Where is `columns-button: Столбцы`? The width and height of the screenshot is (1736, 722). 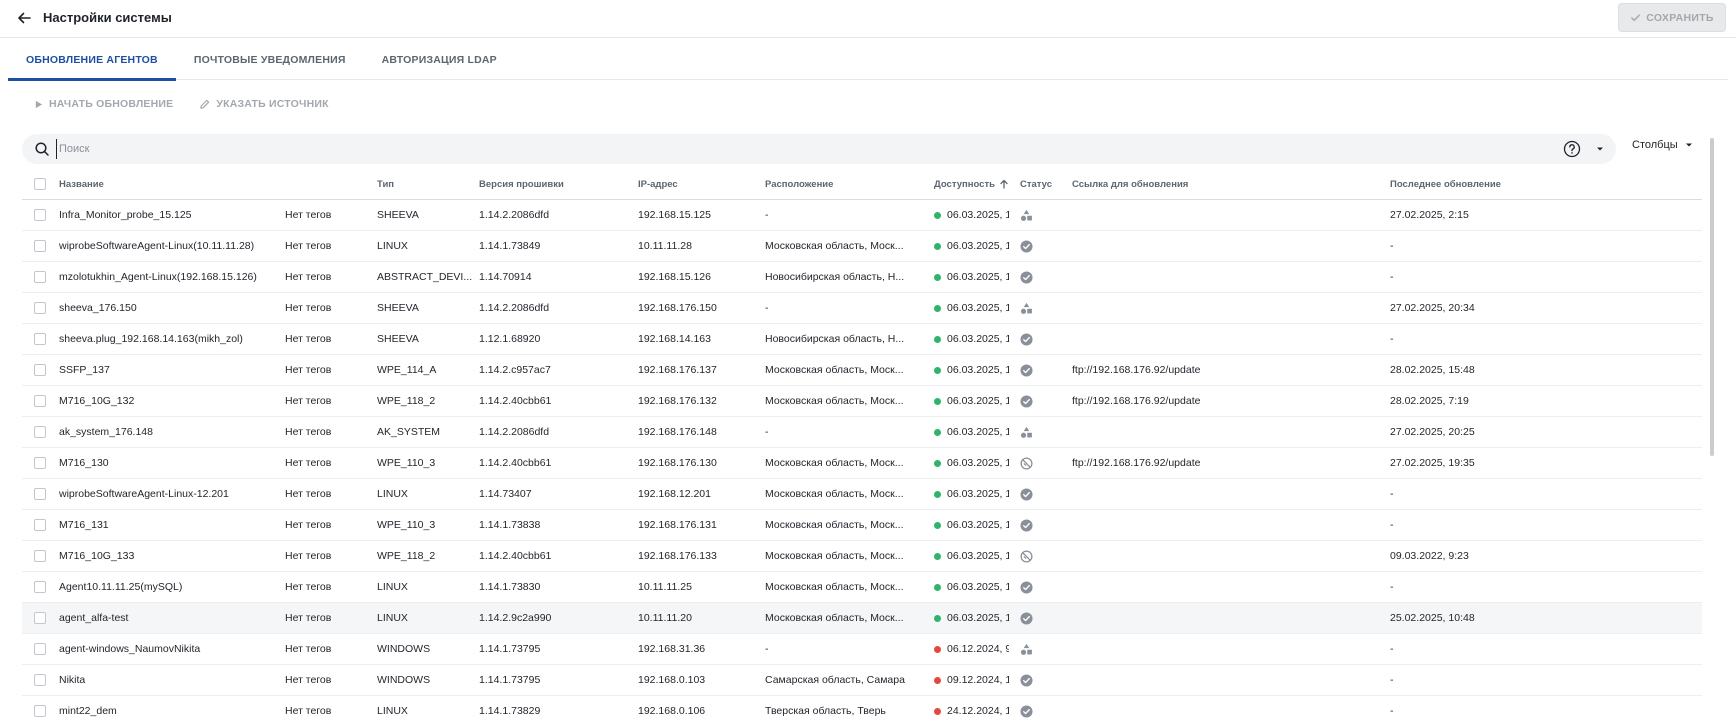
columns-button: Столбцы is located at coordinates (1663, 145).